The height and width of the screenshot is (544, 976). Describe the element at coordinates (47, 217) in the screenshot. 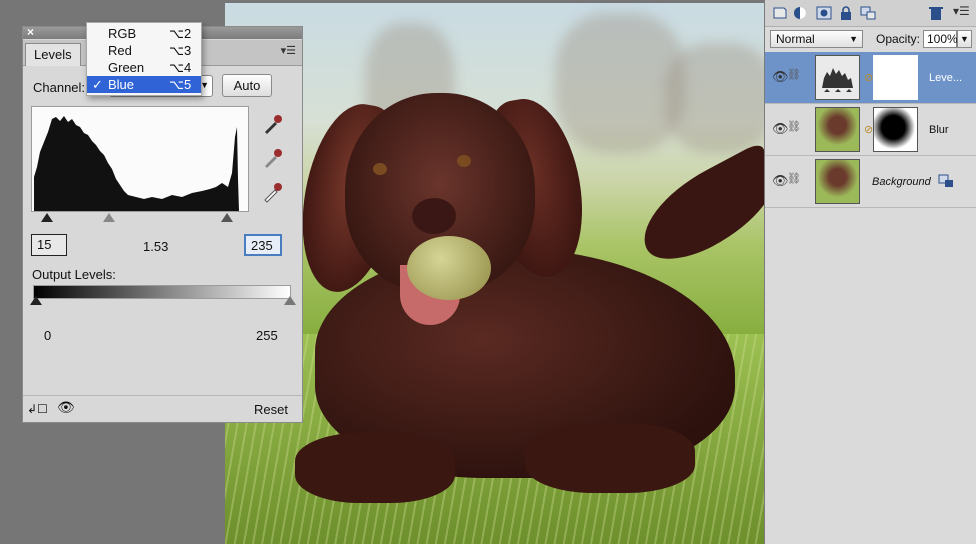

I see `black-point-handle` at that location.